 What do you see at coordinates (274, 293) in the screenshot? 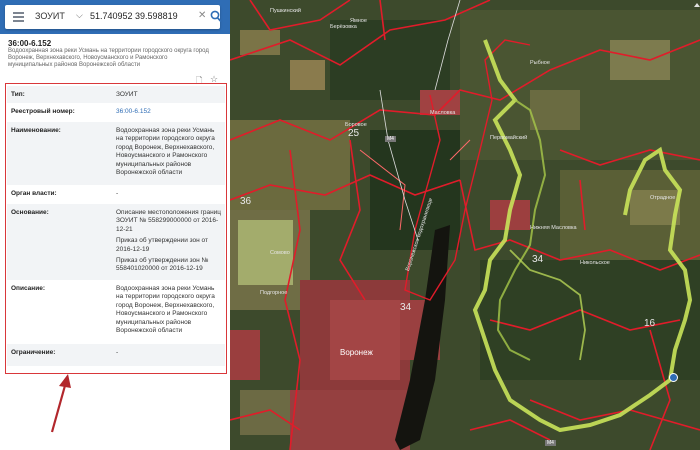
I see `place-label: Подгорное` at bounding box center [274, 293].